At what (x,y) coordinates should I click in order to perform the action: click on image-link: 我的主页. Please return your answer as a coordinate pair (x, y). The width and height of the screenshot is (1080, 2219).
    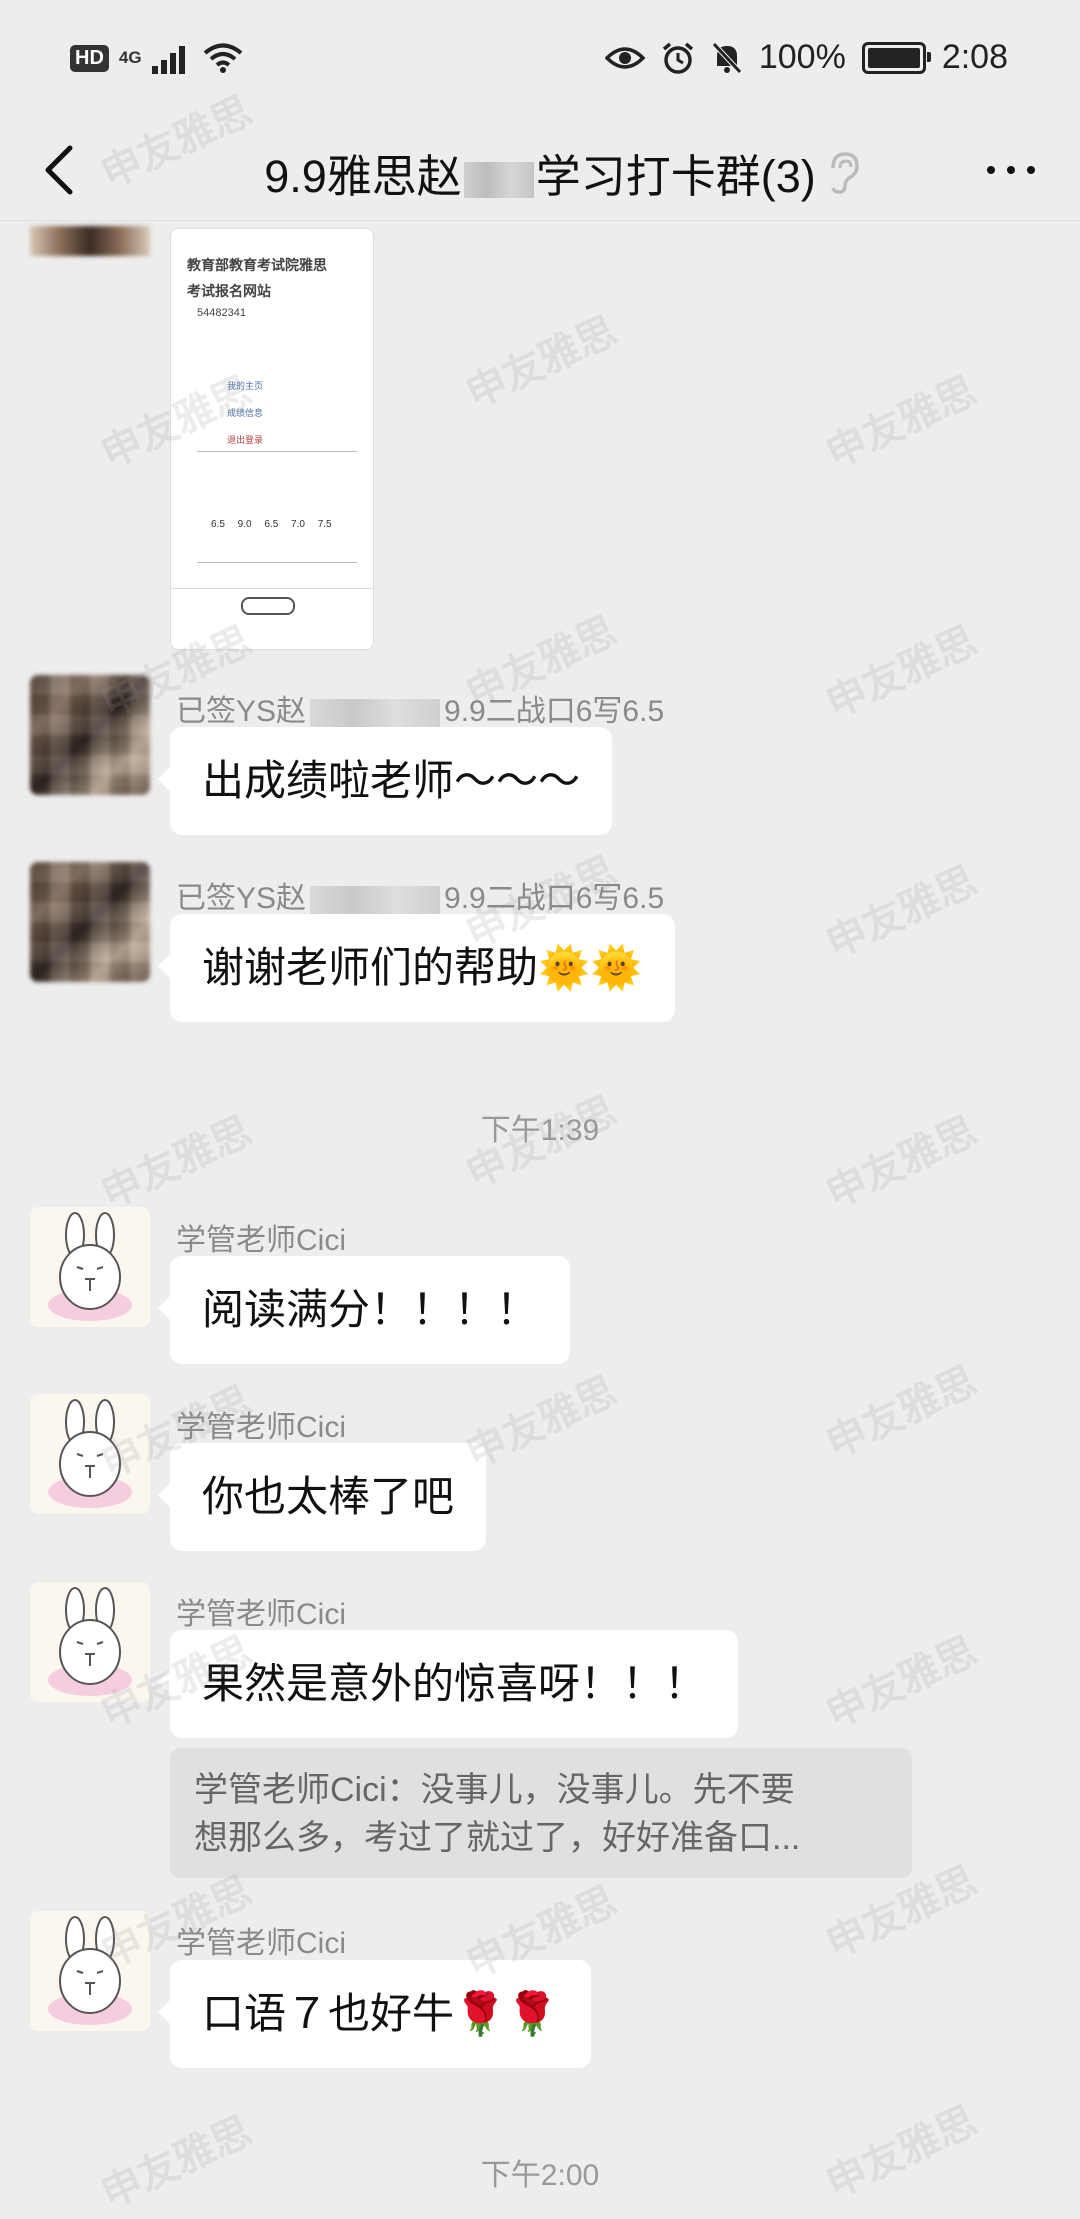
    Looking at the image, I should click on (245, 386).